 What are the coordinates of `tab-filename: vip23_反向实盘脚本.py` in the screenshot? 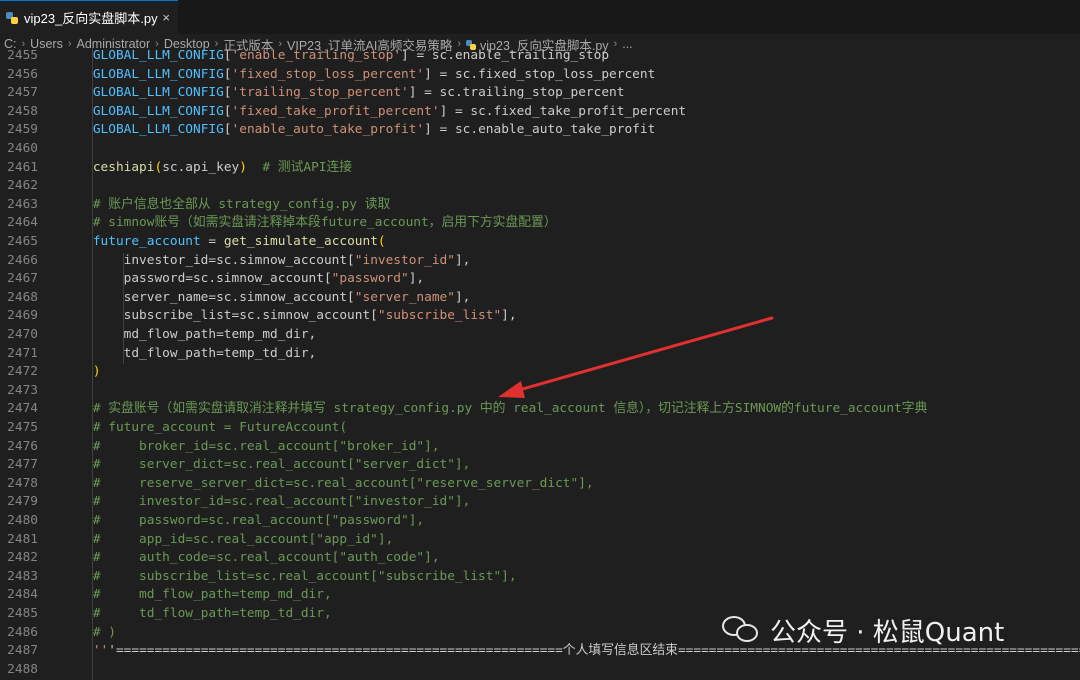 It's located at (91, 18).